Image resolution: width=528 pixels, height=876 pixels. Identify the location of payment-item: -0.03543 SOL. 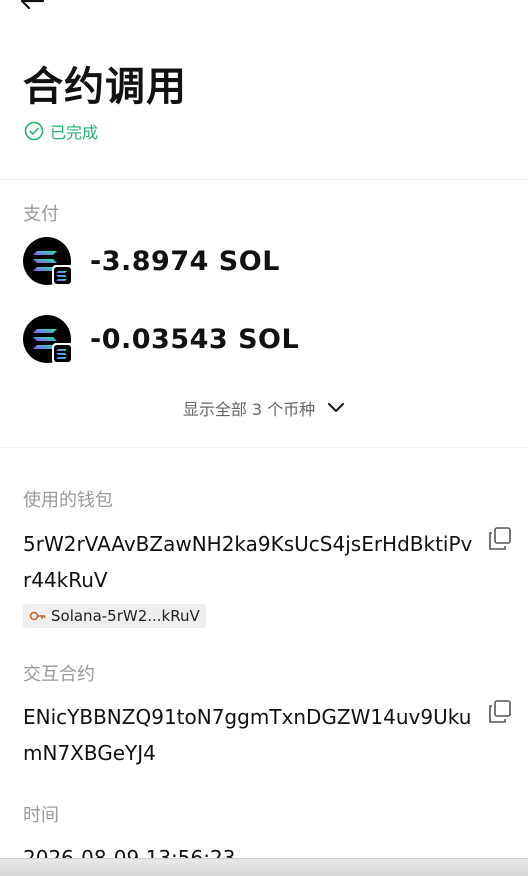
(161, 339).